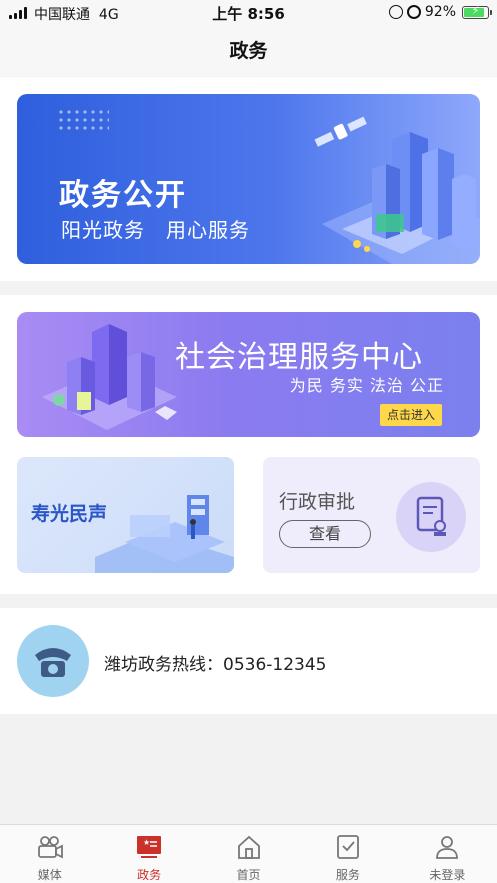 This screenshot has width=497, height=883. Describe the element at coordinates (215, 662) in the screenshot. I see `hotline-text: 潍坊政务热线：0536-12345` at that location.